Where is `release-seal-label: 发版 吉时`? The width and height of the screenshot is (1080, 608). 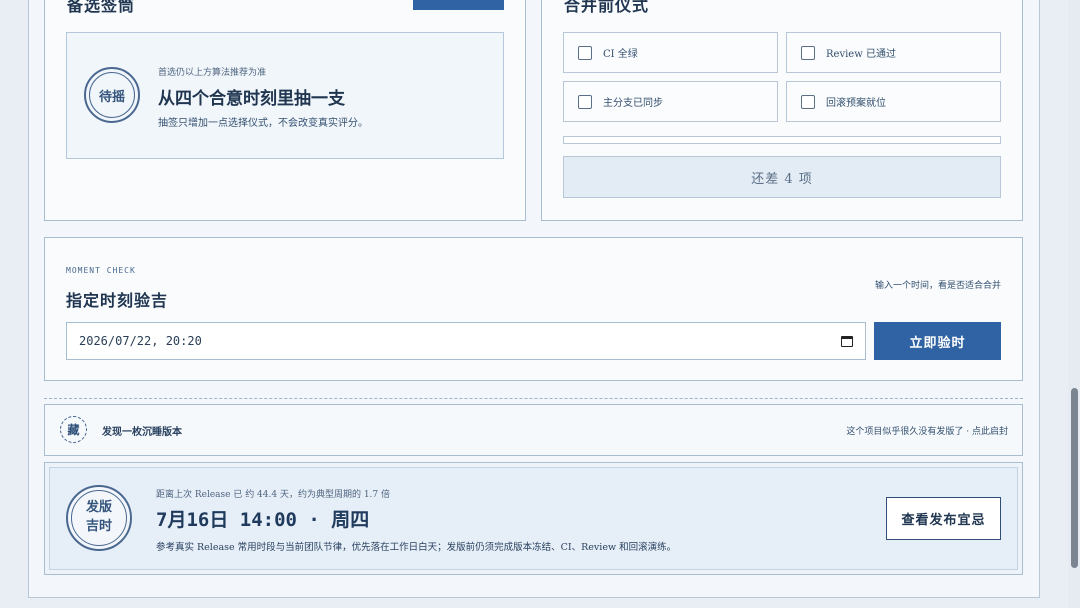 release-seal-label: 发版 吉时 is located at coordinates (98, 517).